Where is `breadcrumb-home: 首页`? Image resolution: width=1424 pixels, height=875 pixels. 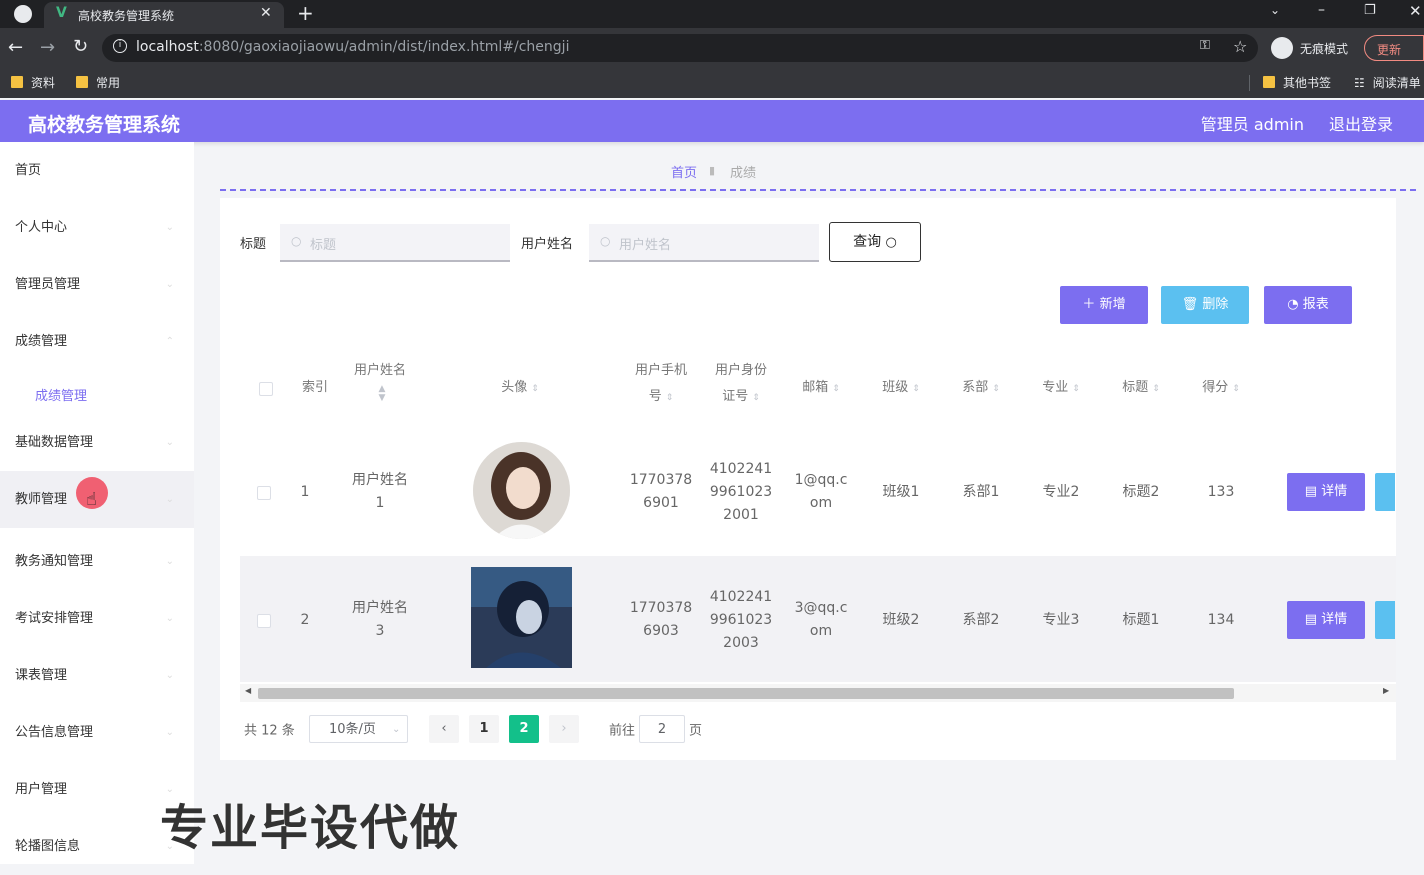
breadcrumb-home: 首页 is located at coordinates (684, 171).